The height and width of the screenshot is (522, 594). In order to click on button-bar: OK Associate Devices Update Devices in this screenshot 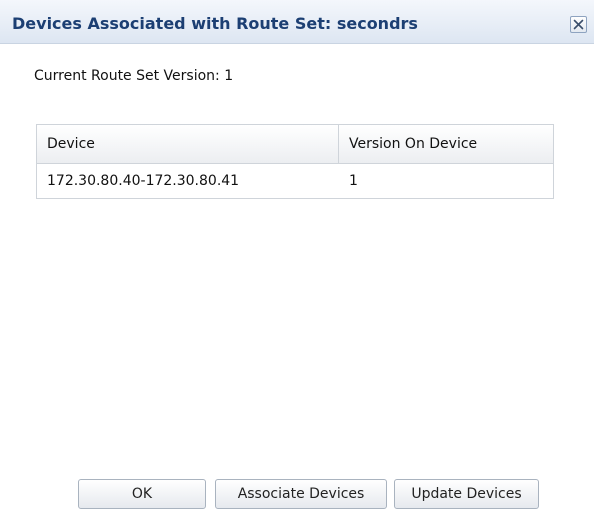, I will do `click(297, 494)`.